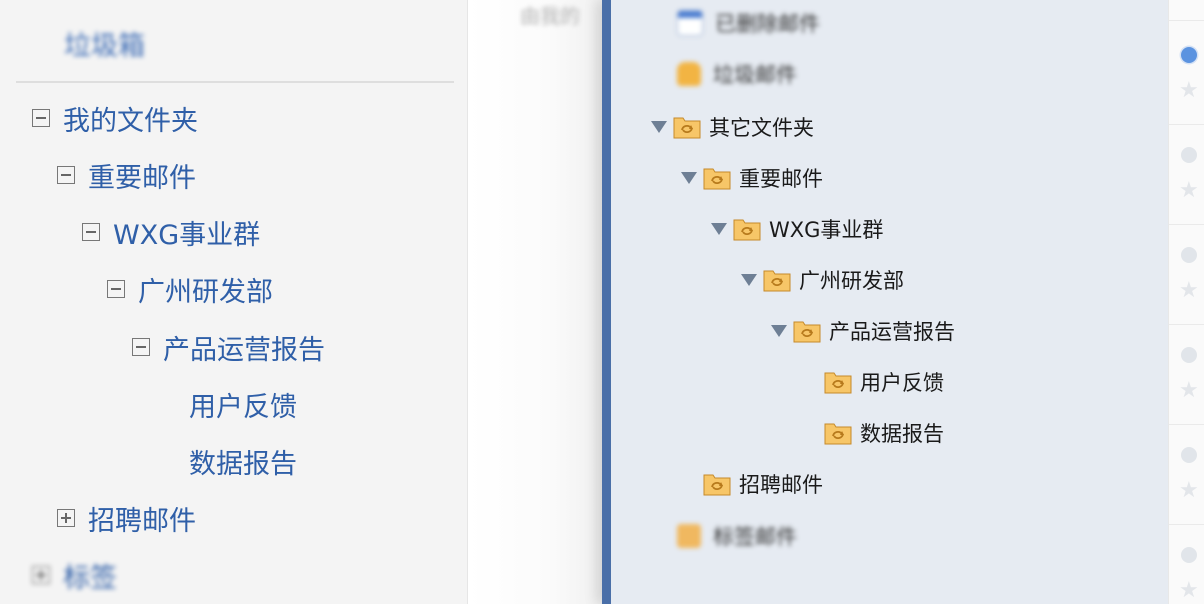 This screenshot has width=1204, height=604. I want to click on tree-item-tags: 标签, so click(74, 575).